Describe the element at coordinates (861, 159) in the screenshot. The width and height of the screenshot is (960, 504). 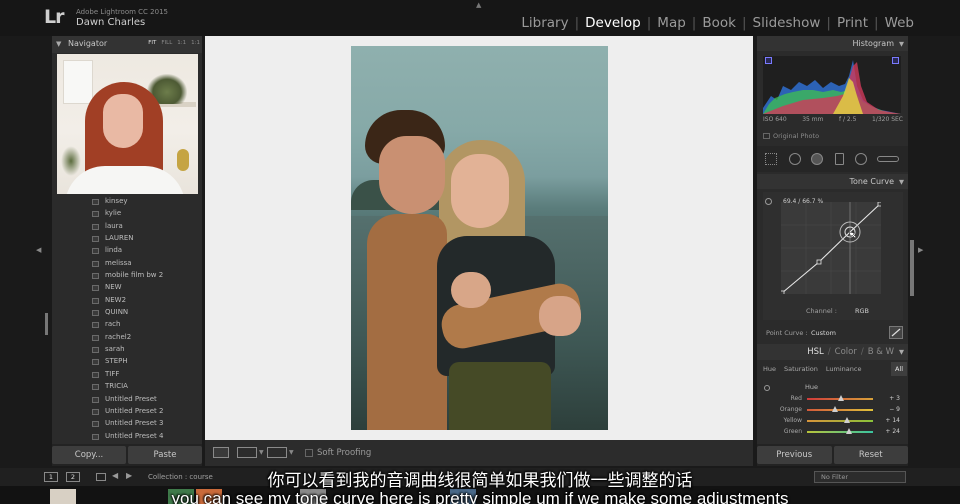
I see `radial-filter-icon` at that location.